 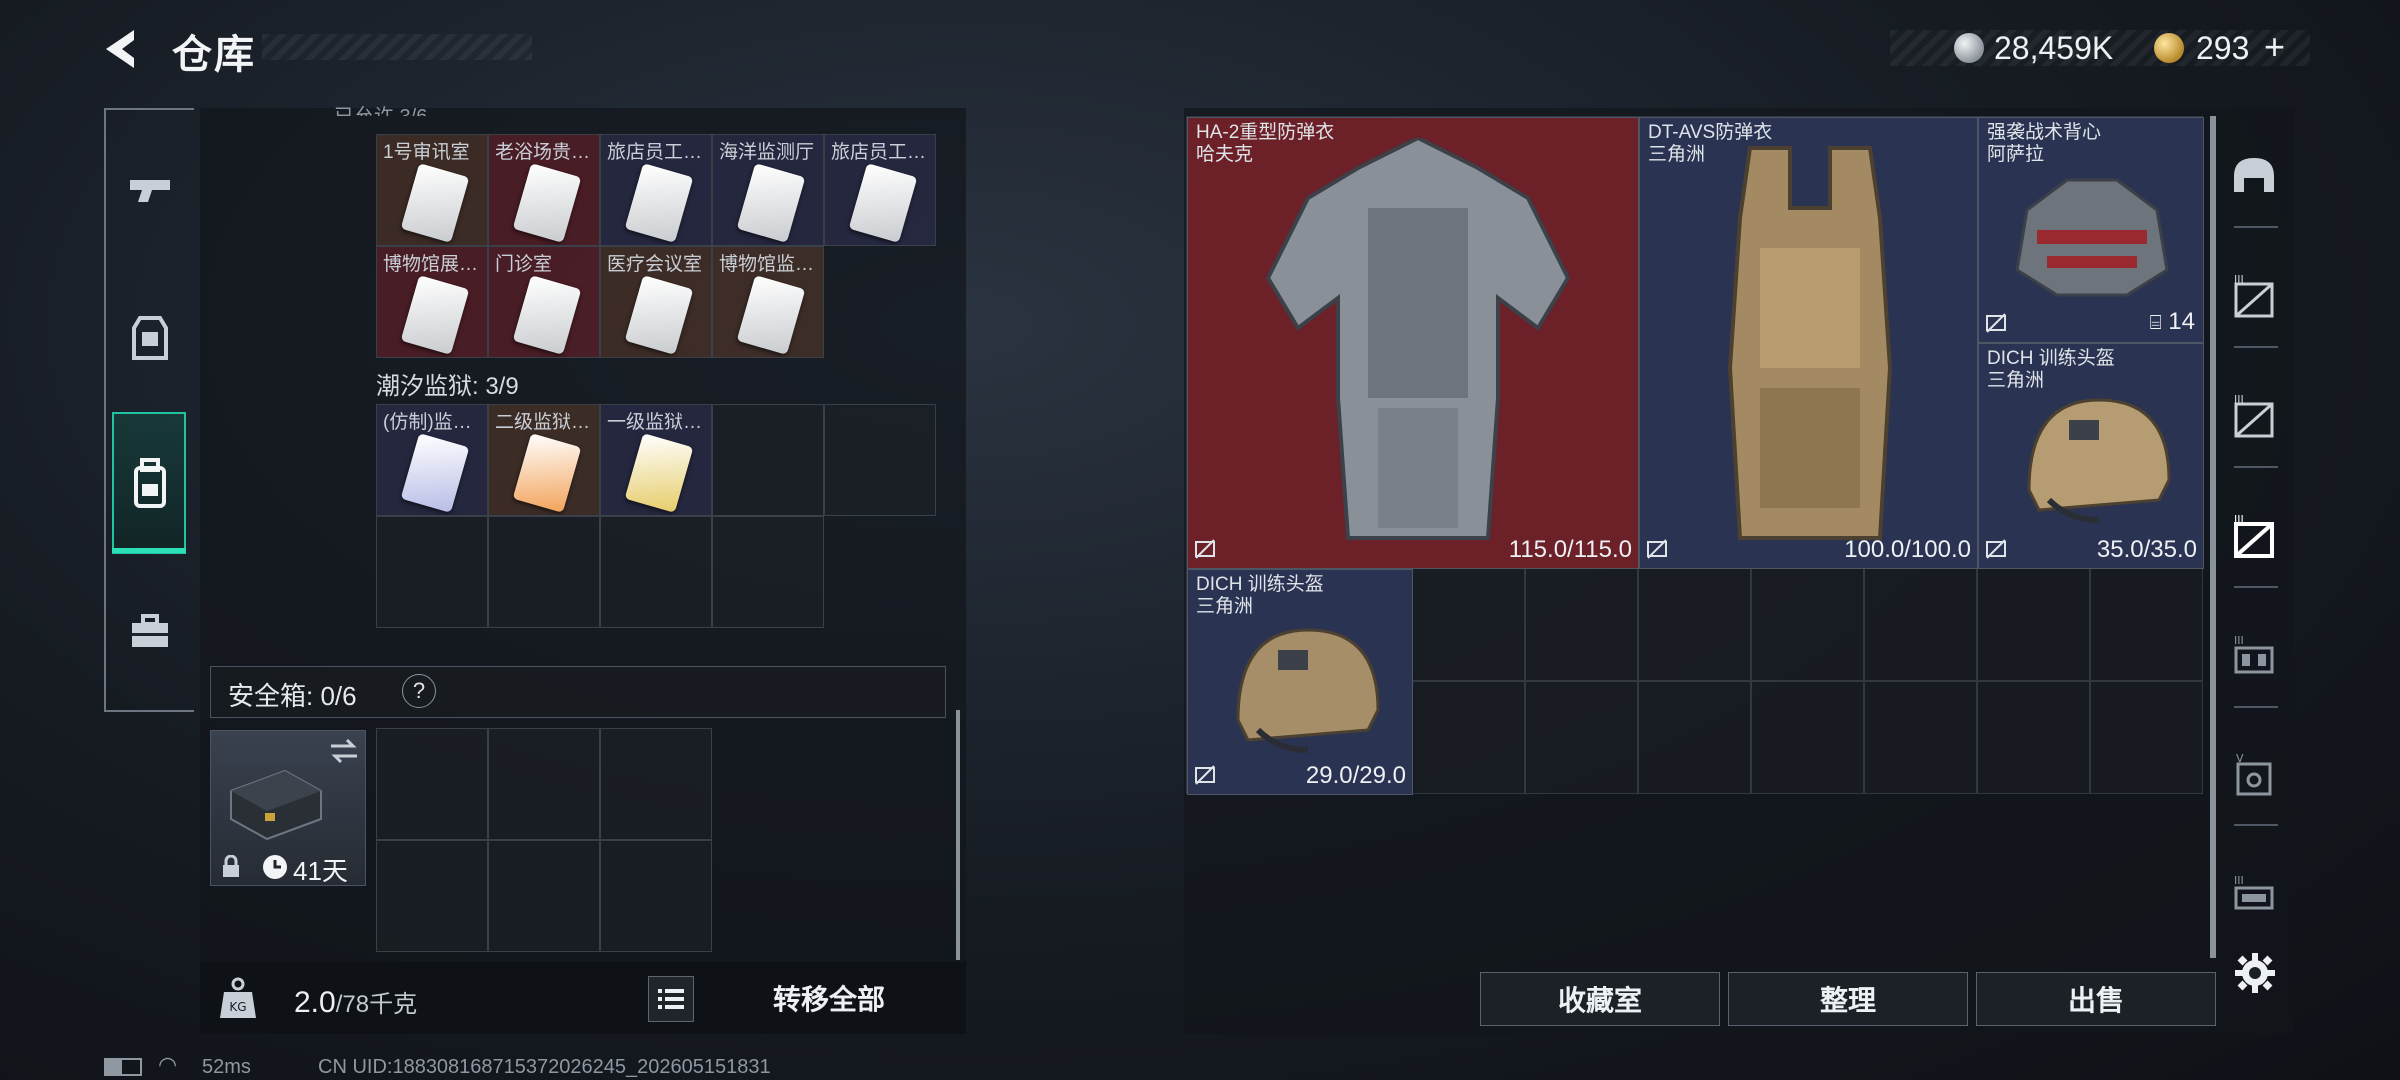 What do you see at coordinates (1907, 549) in the screenshot?
I see `item-durability: 100.0/100.0` at bounding box center [1907, 549].